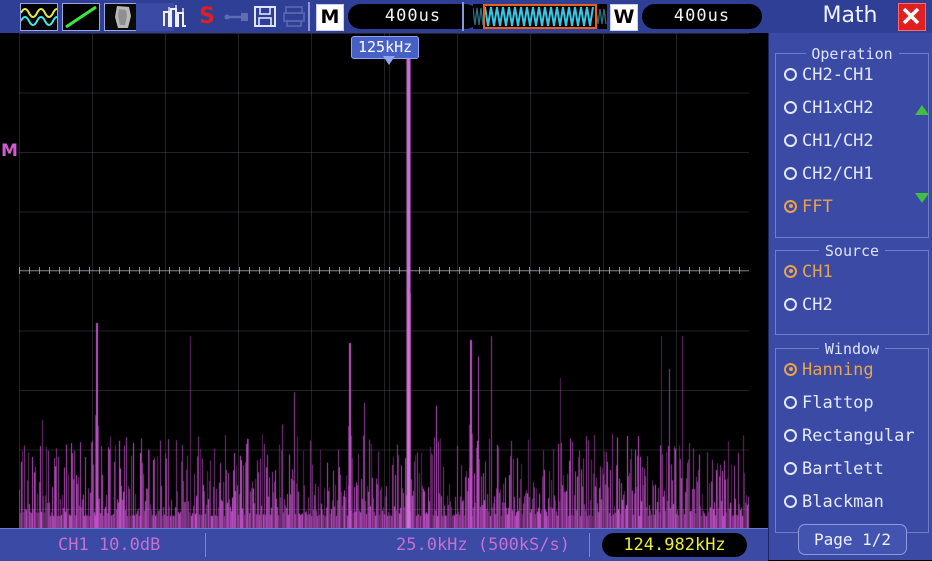 The image size is (932, 561). I want to click on option-fft: FFT, so click(852, 207).